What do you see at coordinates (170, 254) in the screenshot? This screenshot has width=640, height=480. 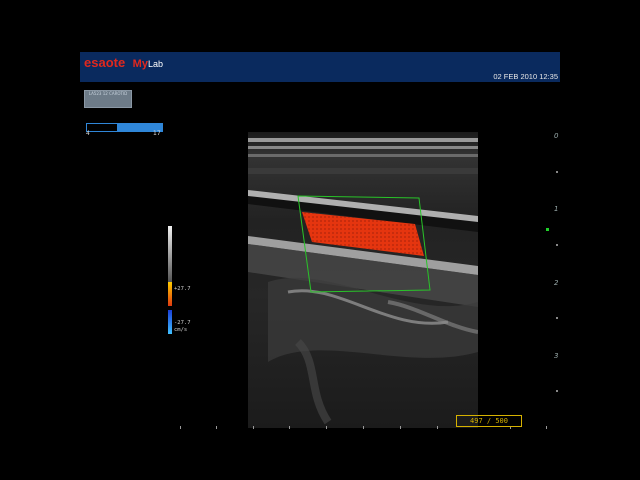 I see `gray-scale-bar` at bounding box center [170, 254].